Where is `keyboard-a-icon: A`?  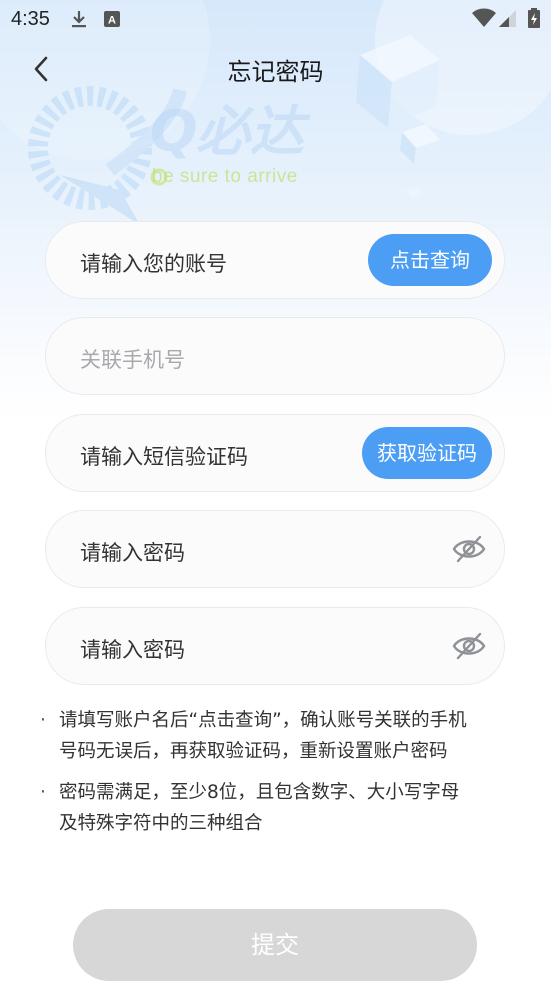
keyboard-a-icon: A is located at coordinates (112, 19).